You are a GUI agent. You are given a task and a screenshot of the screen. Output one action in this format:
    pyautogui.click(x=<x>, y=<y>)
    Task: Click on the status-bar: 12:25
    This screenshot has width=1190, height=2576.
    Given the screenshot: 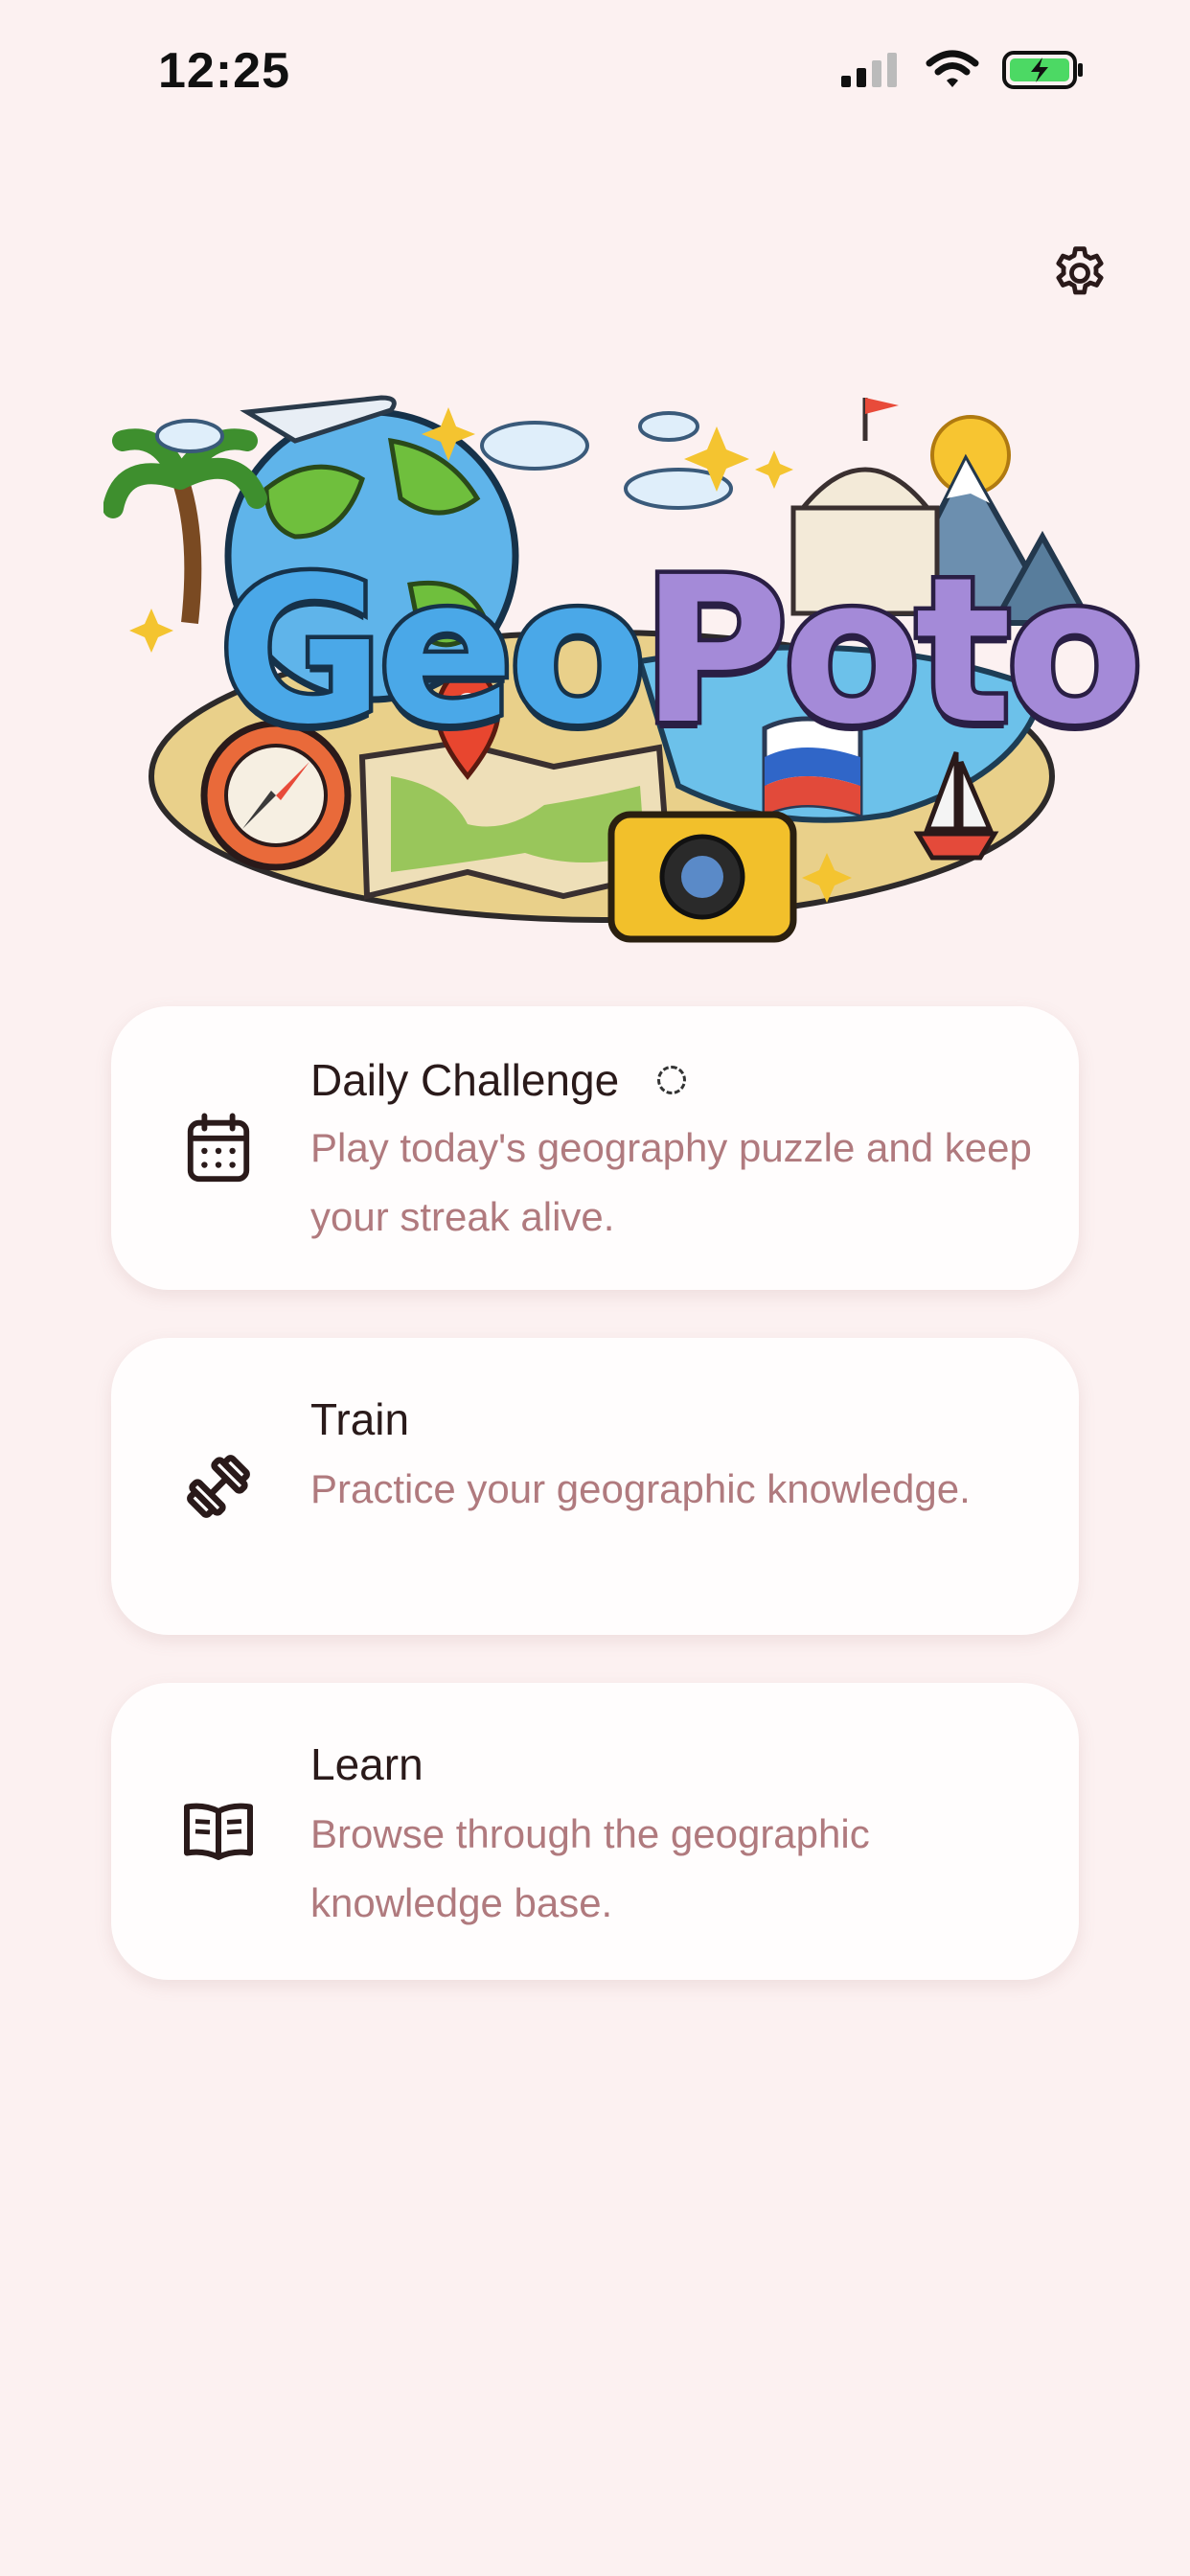 What is the action you would take?
    pyautogui.click(x=595, y=72)
    